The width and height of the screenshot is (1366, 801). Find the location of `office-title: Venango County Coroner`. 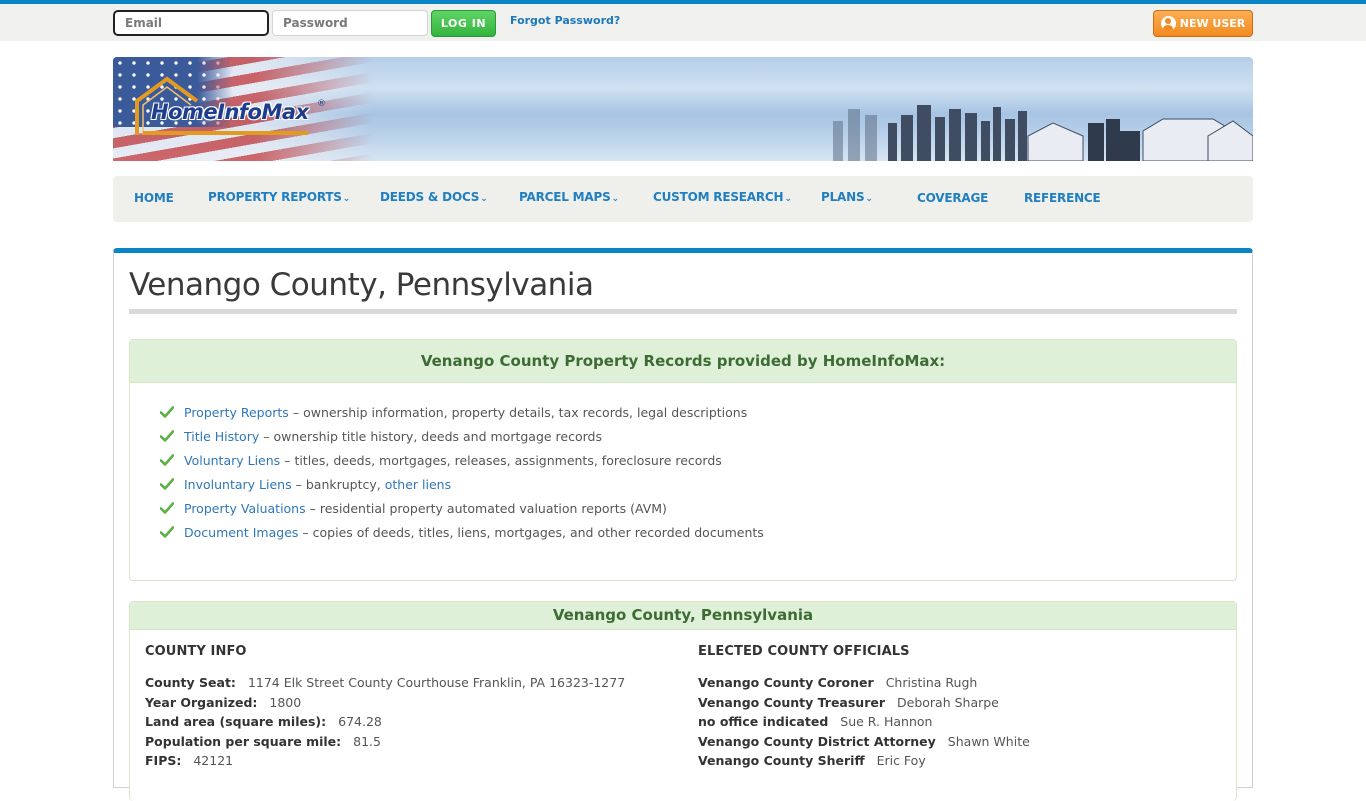

office-title: Venango County Coroner is located at coordinates (786, 682).